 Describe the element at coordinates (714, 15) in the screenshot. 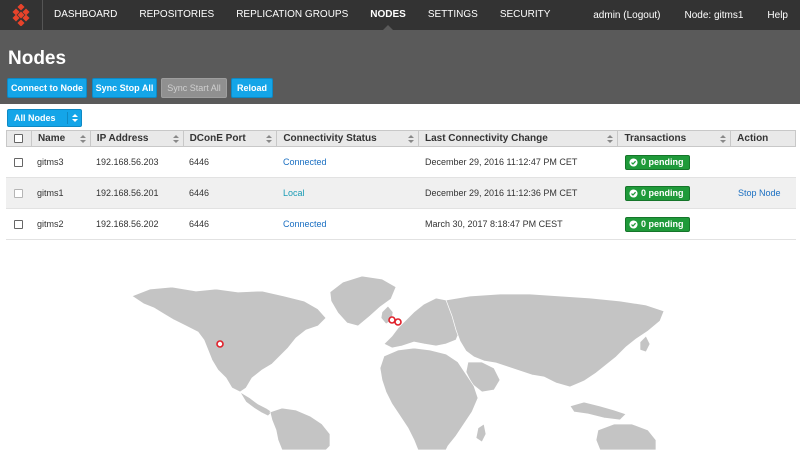

I see `current-node-label: Node: gitms1` at that location.